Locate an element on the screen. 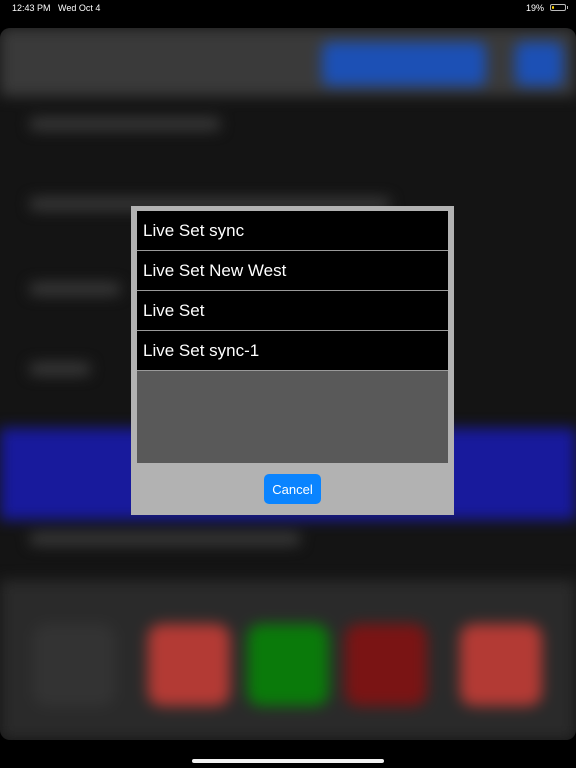 This screenshot has height=768, width=576. home-indicator is located at coordinates (288, 761).